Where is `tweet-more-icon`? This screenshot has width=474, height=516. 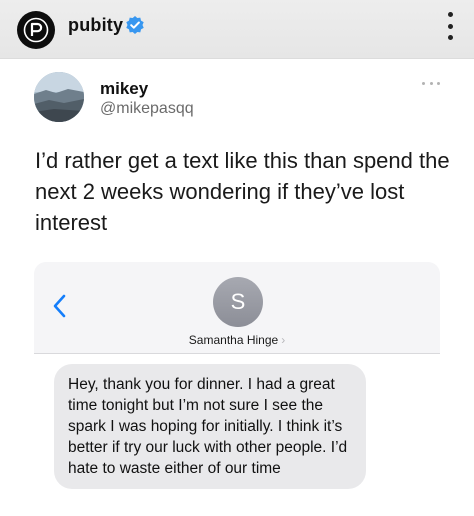
tweet-more-icon is located at coordinates (431, 84).